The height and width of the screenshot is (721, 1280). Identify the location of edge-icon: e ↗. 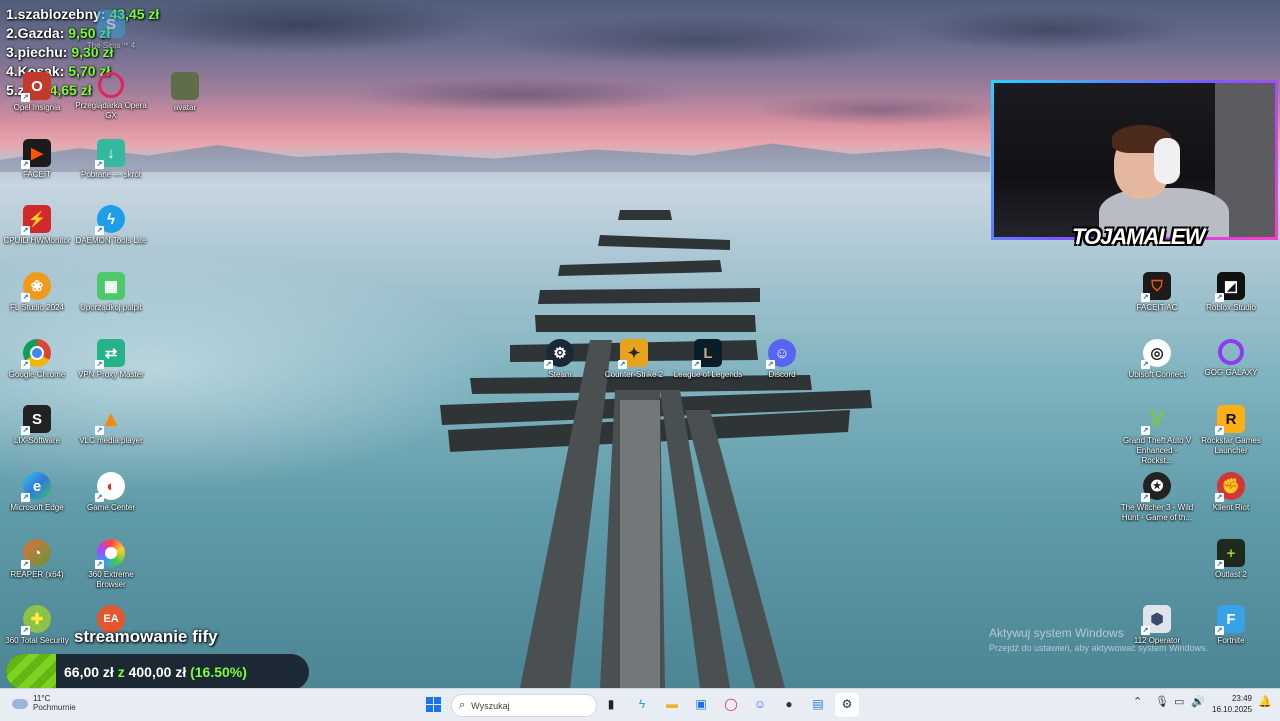
(36, 487).